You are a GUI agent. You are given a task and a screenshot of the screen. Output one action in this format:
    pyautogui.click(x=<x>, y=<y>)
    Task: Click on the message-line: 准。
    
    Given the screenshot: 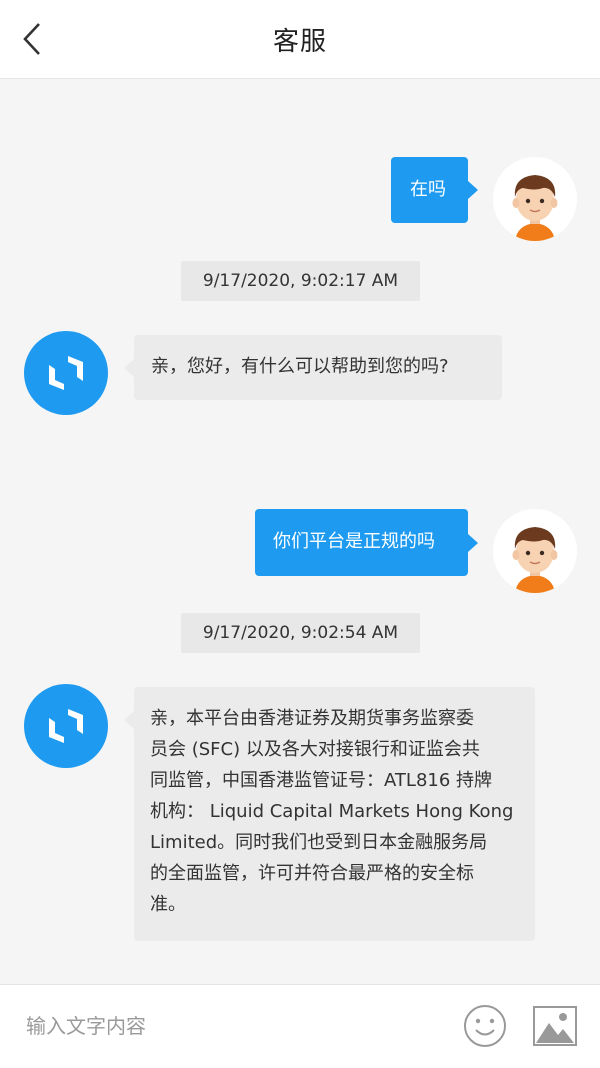 What is the action you would take?
    pyautogui.click(x=168, y=904)
    